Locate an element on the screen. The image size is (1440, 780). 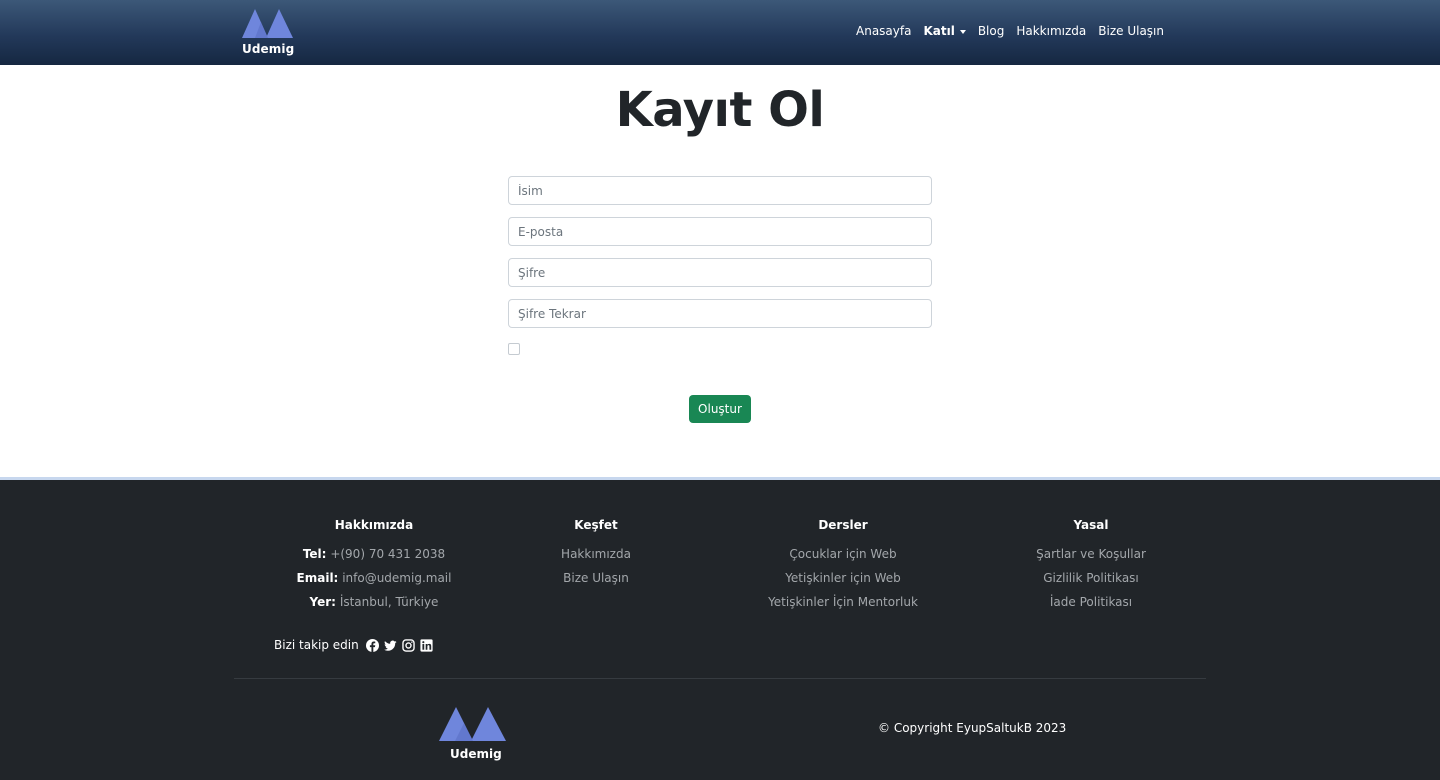
footer-location: Yer: İstanbul, Türkiye is located at coordinates (374, 606).